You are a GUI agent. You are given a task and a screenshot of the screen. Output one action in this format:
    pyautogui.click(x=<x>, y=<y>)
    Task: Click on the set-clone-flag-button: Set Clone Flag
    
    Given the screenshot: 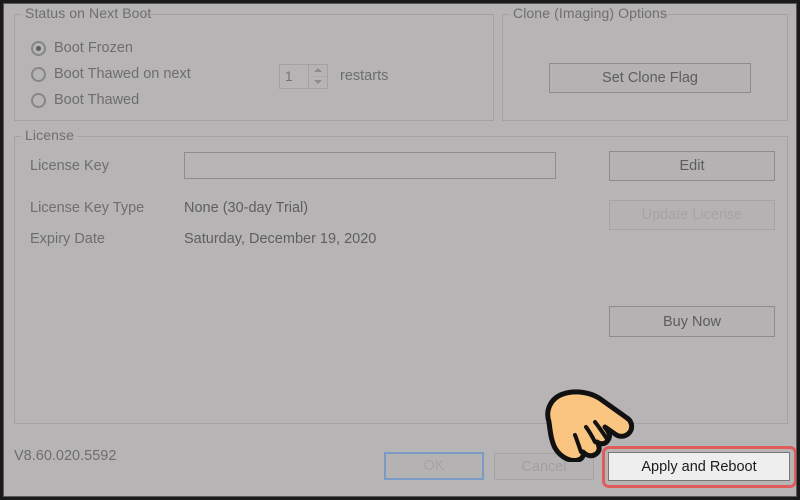 What is the action you would take?
    pyautogui.click(x=650, y=78)
    